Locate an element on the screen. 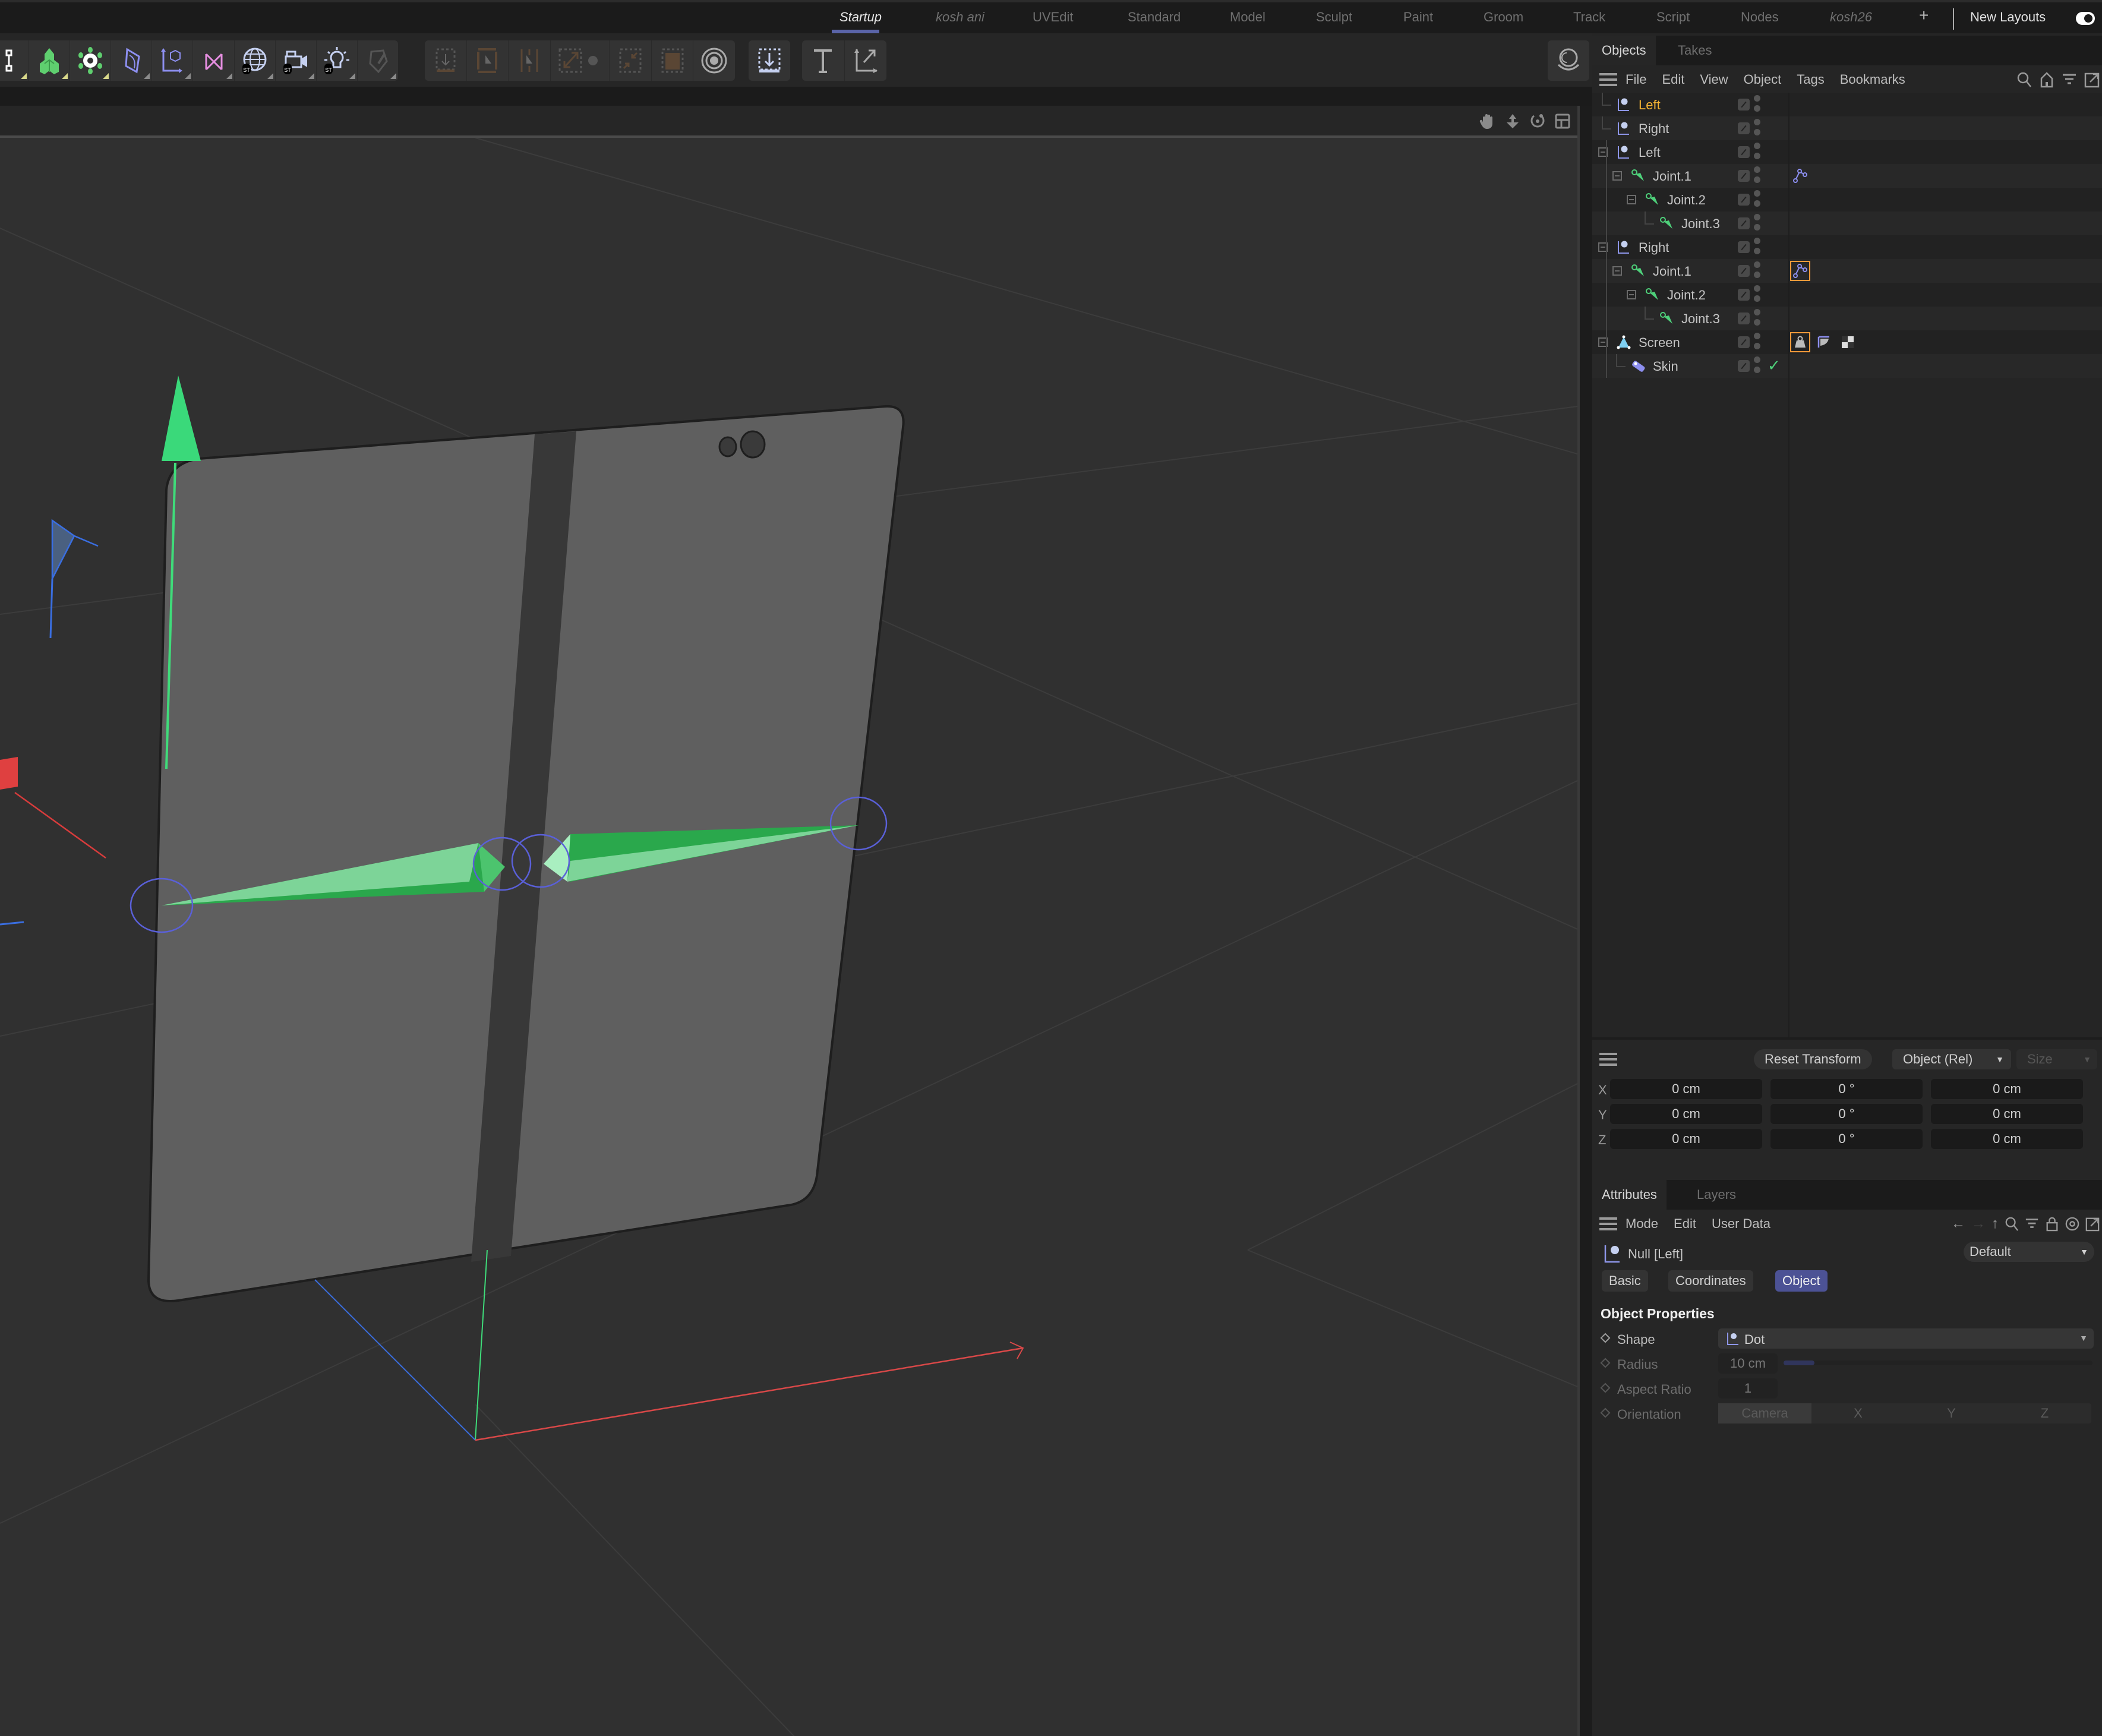  menu-mode: Mode is located at coordinates (1642, 1224).